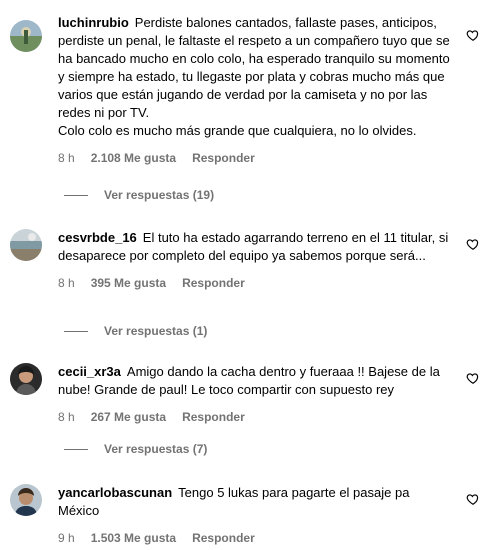  What do you see at coordinates (256, 417) in the screenshot?
I see `comment-meta: 8 h 267 Me gusta Responder` at bounding box center [256, 417].